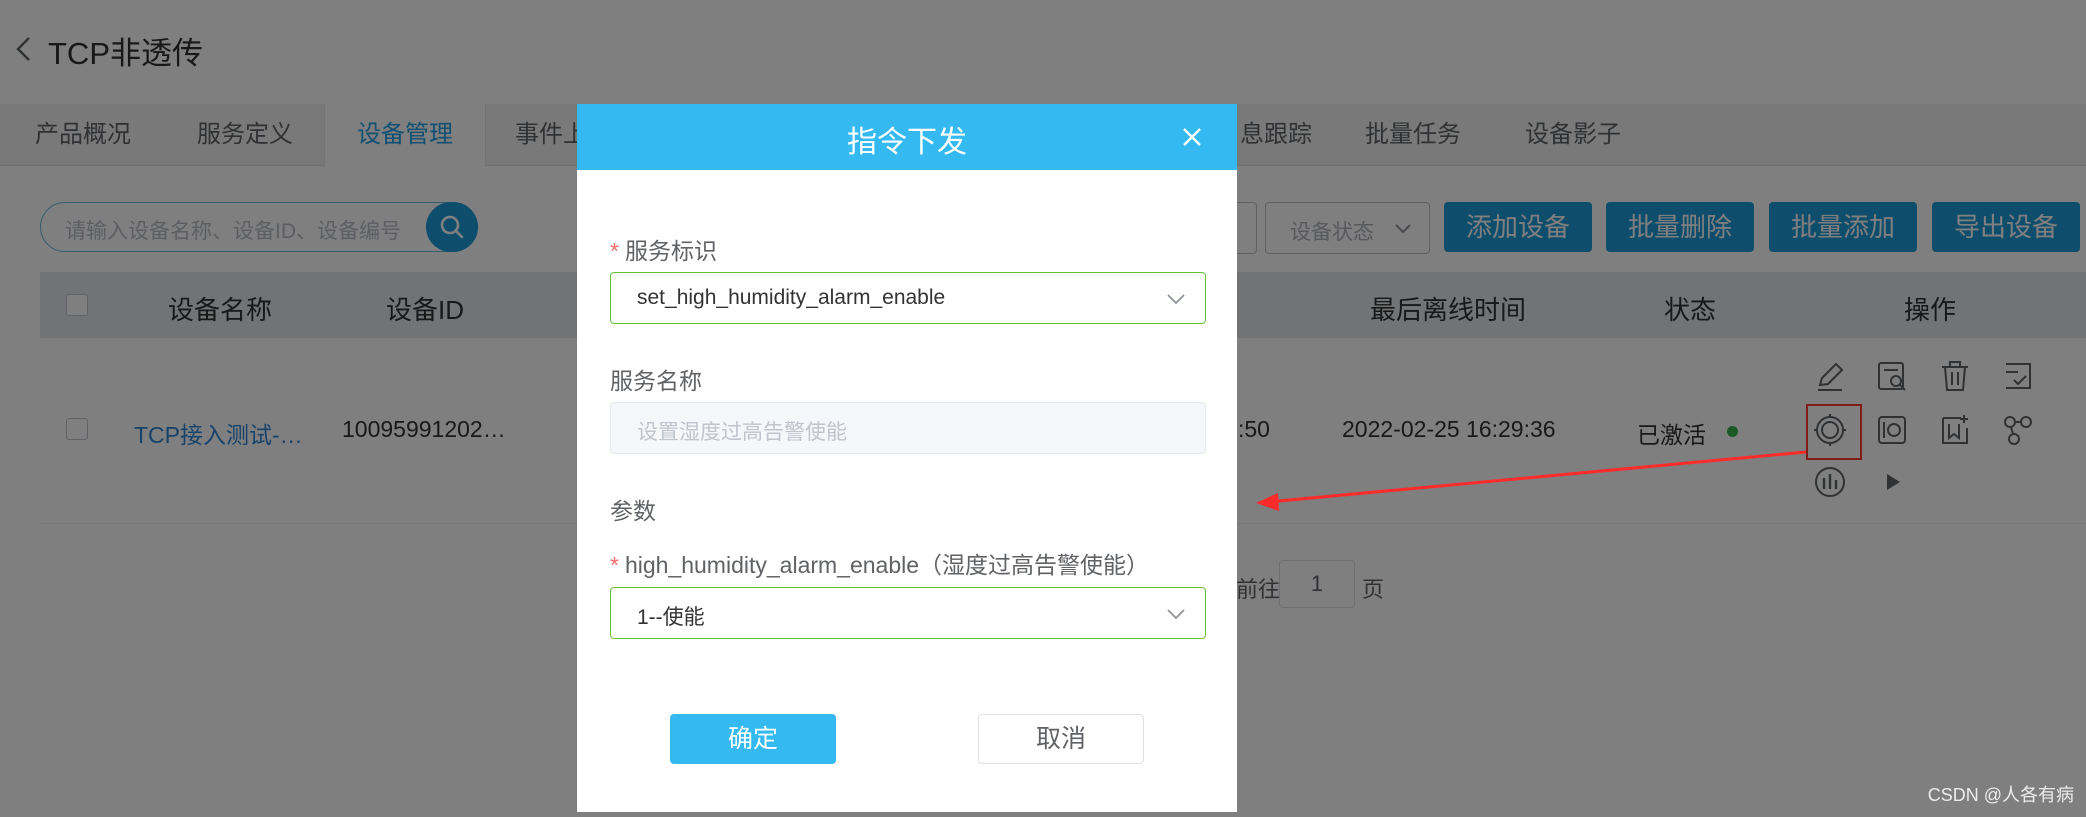  I want to click on service-name-label: 服务名称, so click(656, 381).